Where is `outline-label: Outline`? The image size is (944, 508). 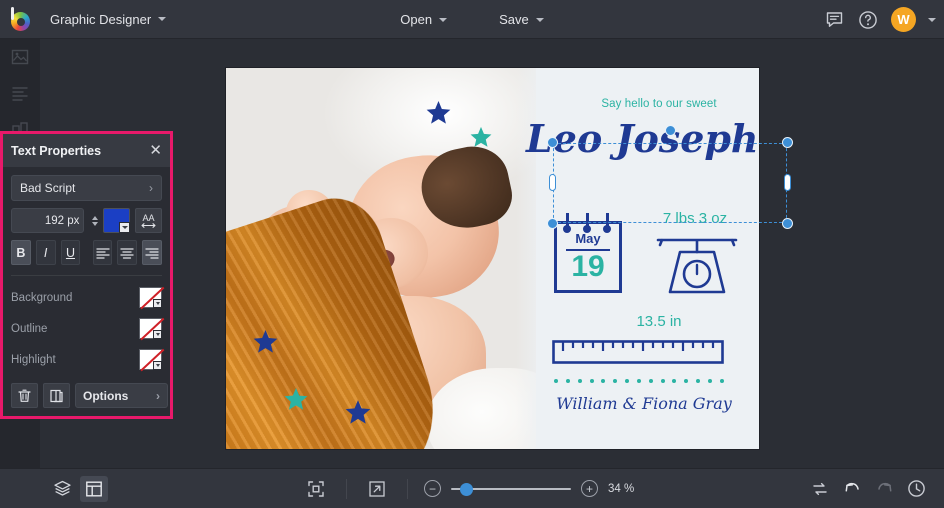
outline-label: Outline is located at coordinates (29, 328).